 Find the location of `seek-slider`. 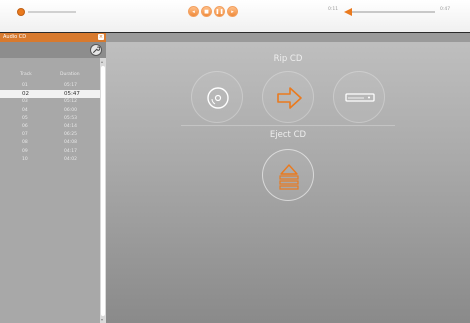

seek-slider is located at coordinates (393, 12).